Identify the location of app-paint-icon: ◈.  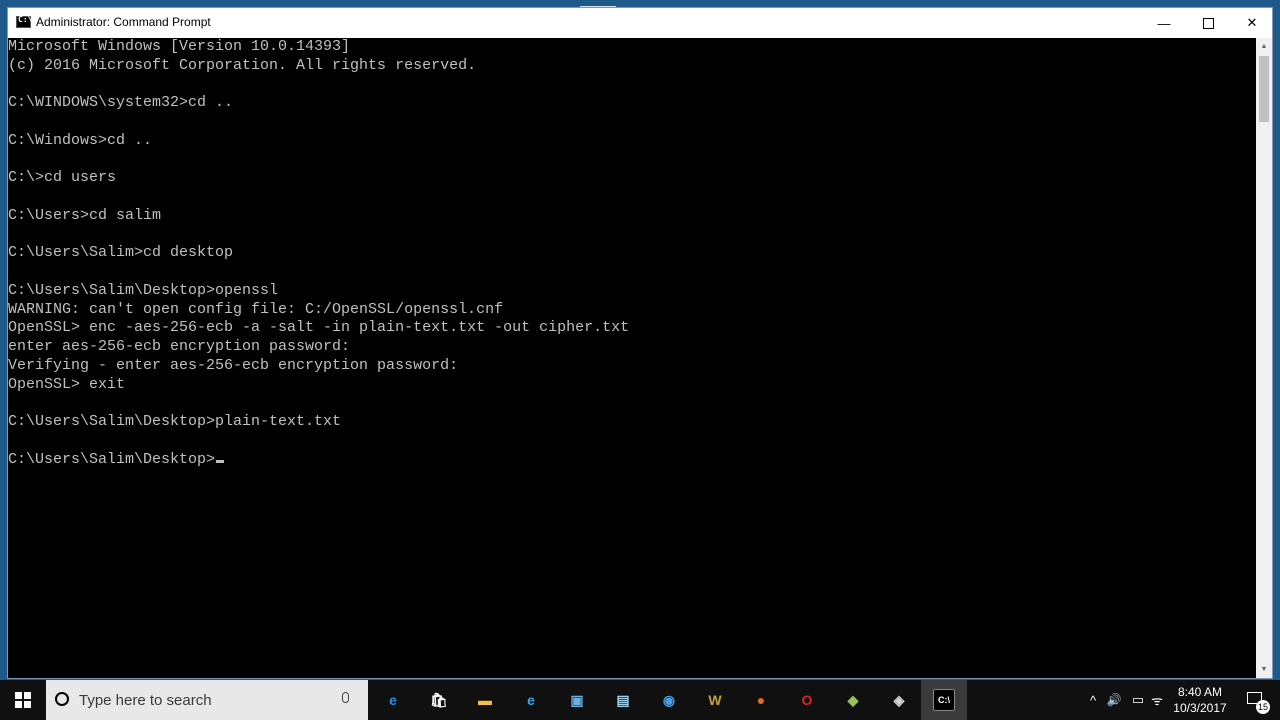
(899, 699).